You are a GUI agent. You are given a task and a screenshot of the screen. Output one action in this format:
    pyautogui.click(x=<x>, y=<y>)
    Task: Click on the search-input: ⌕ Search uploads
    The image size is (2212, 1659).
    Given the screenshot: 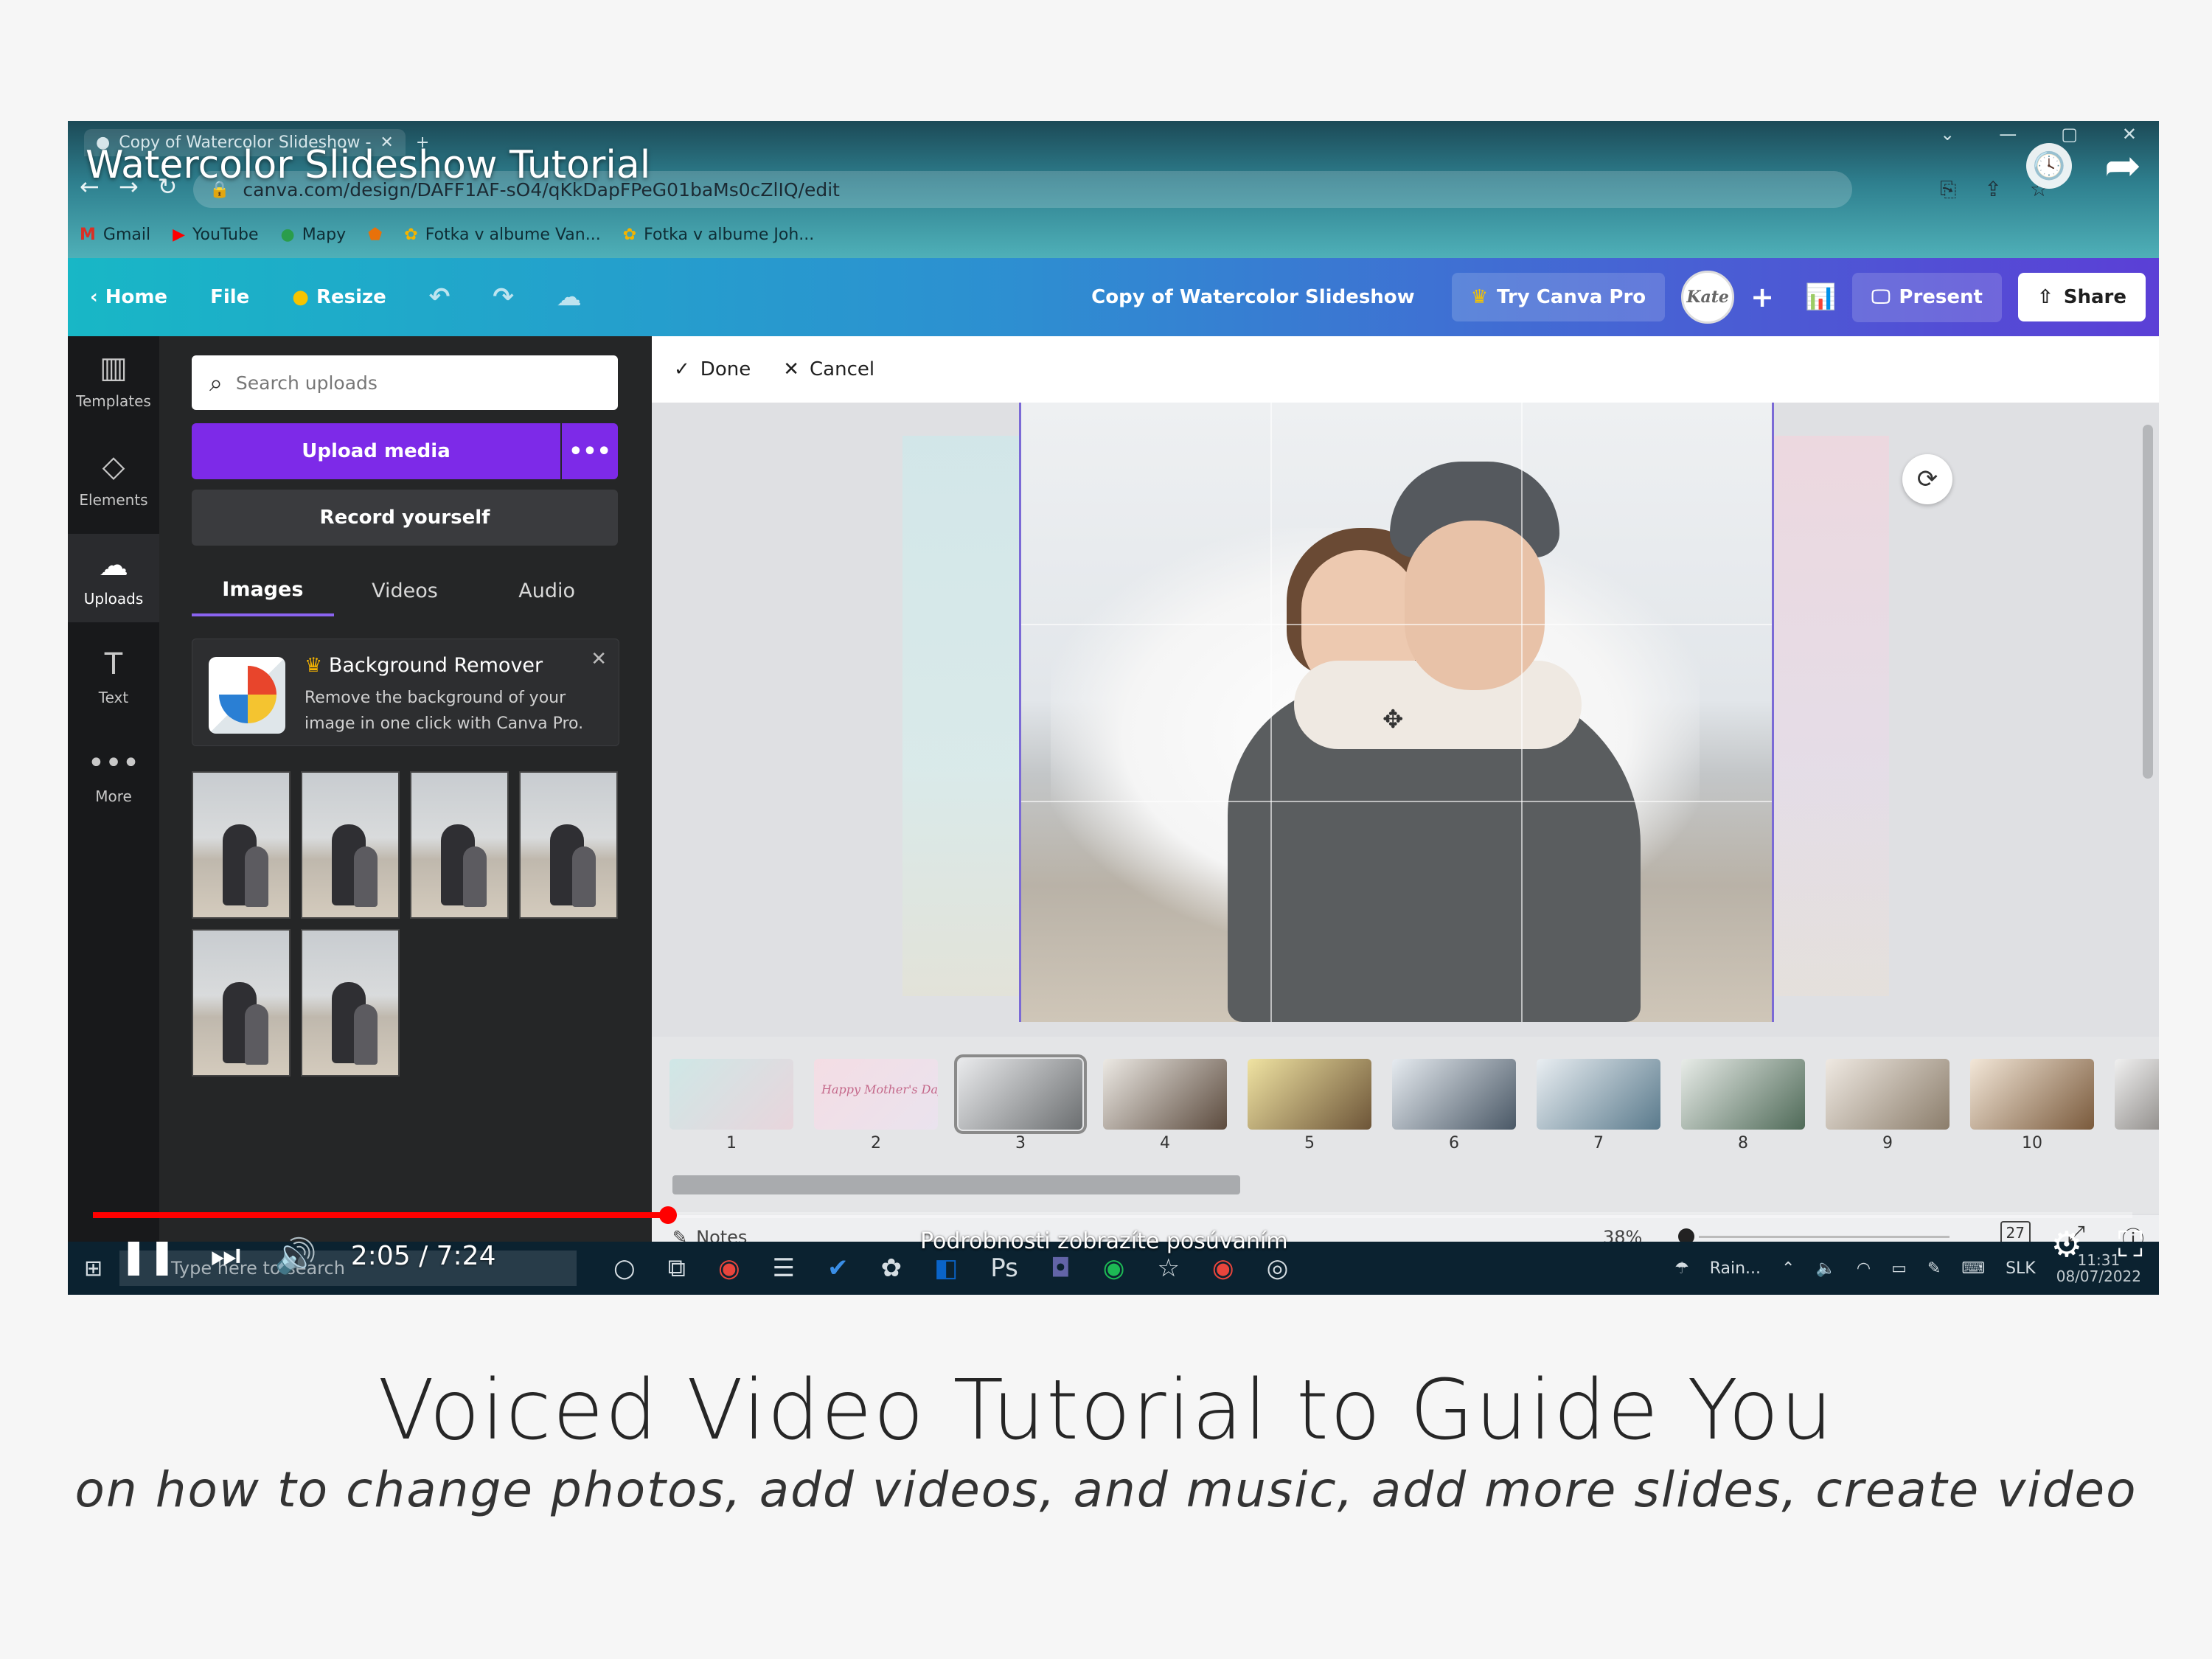 What is the action you would take?
    pyautogui.click(x=405, y=382)
    